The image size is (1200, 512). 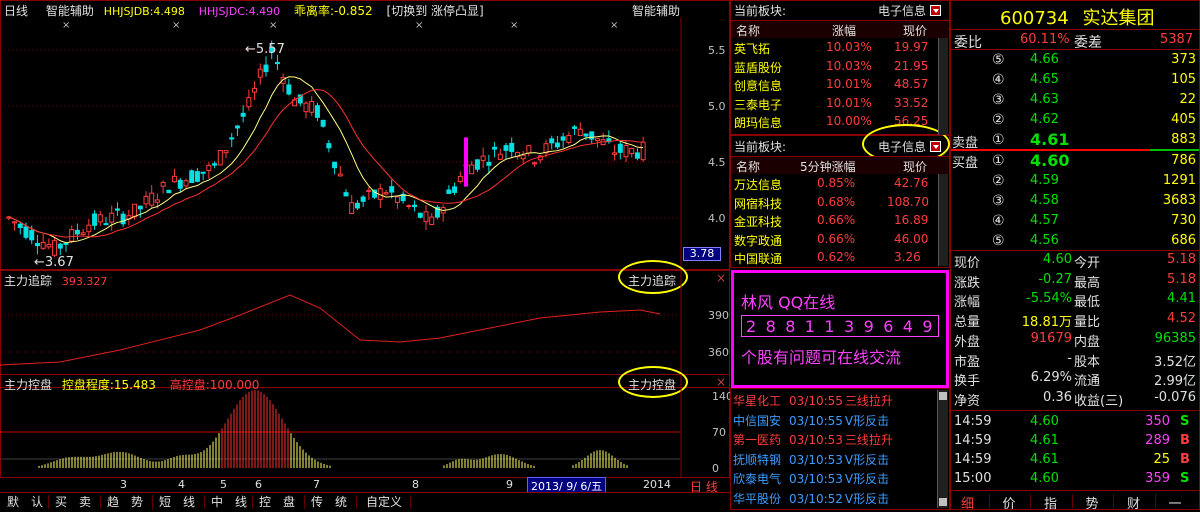 I want to click on y-tick-label: 390, so click(x=718, y=315).